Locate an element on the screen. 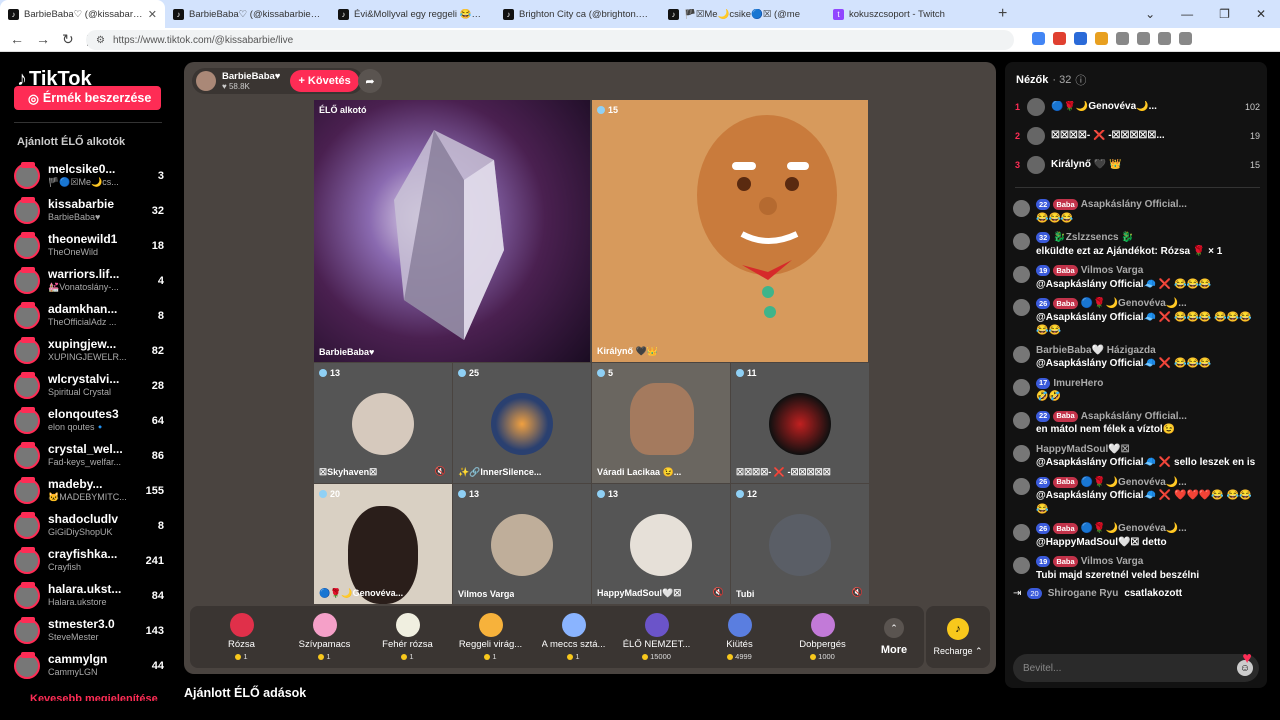 The height and width of the screenshot is (720, 1280). browser-tab: ♪Évi&Mollyval egy reggeli 😂😍 (@n is located at coordinates (412, 14).